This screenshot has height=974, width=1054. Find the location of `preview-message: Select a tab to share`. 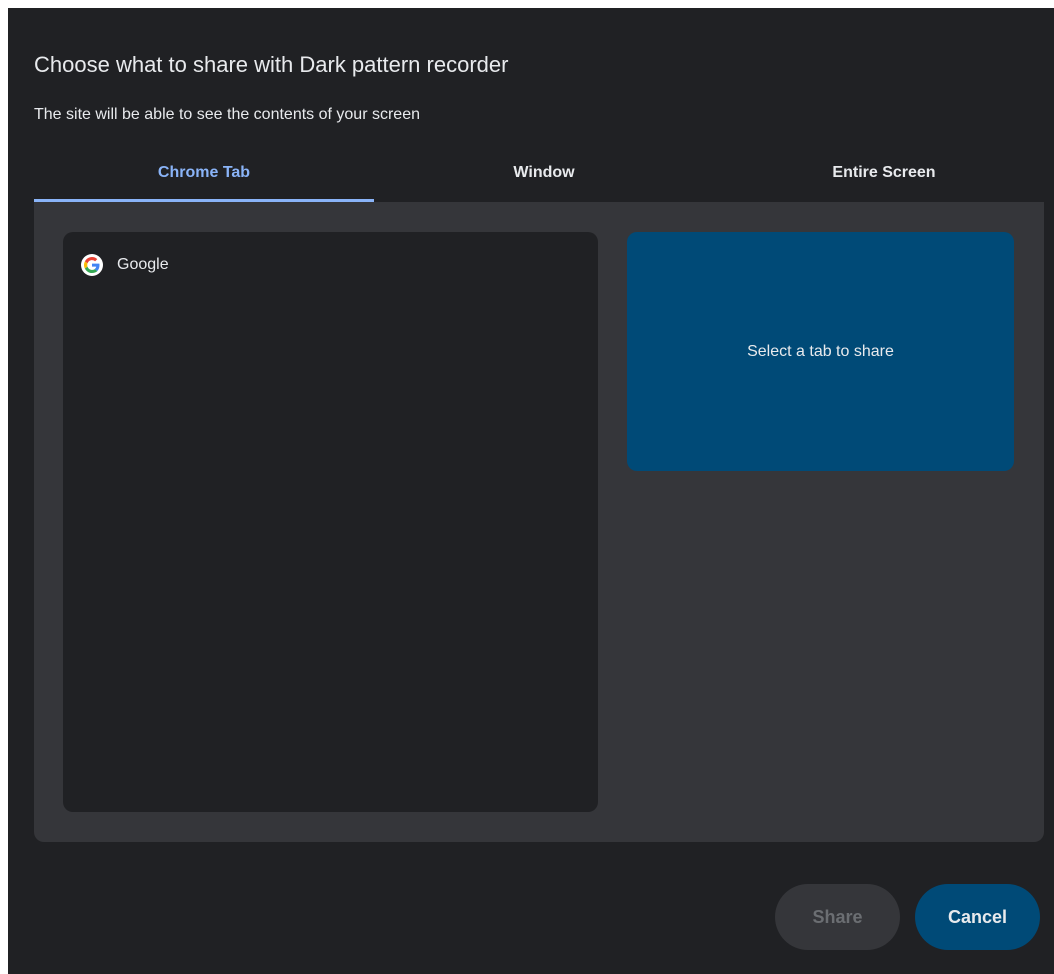

preview-message: Select a tab to share is located at coordinates (820, 351).